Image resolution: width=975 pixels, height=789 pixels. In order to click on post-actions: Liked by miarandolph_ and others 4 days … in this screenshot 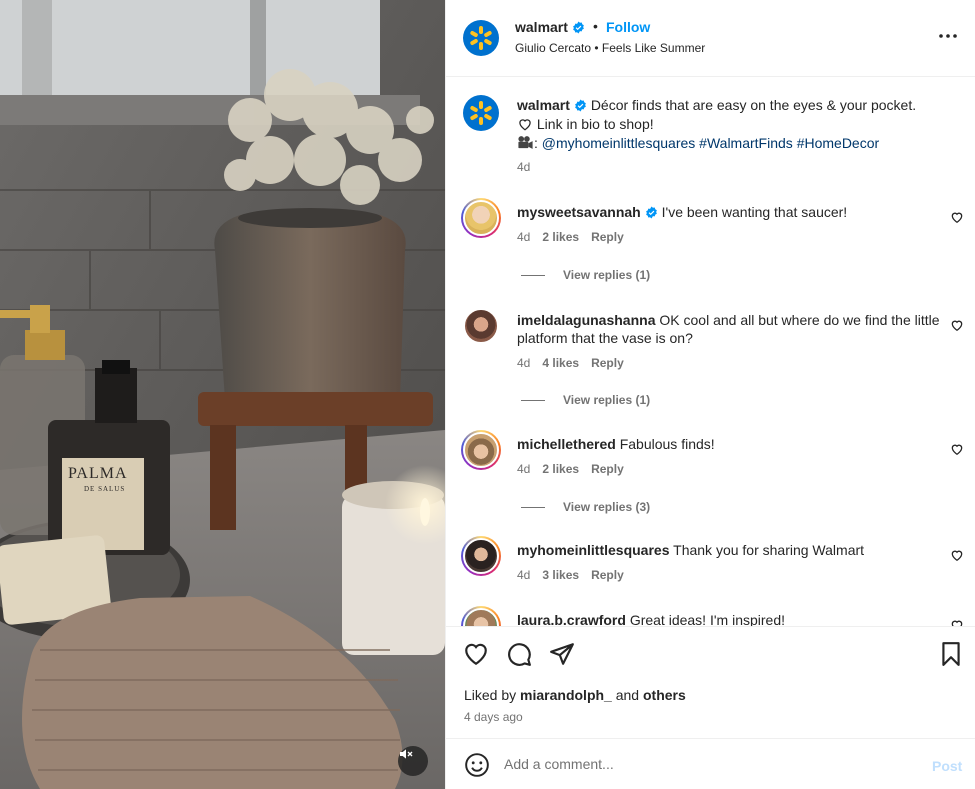, I will do `click(710, 682)`.